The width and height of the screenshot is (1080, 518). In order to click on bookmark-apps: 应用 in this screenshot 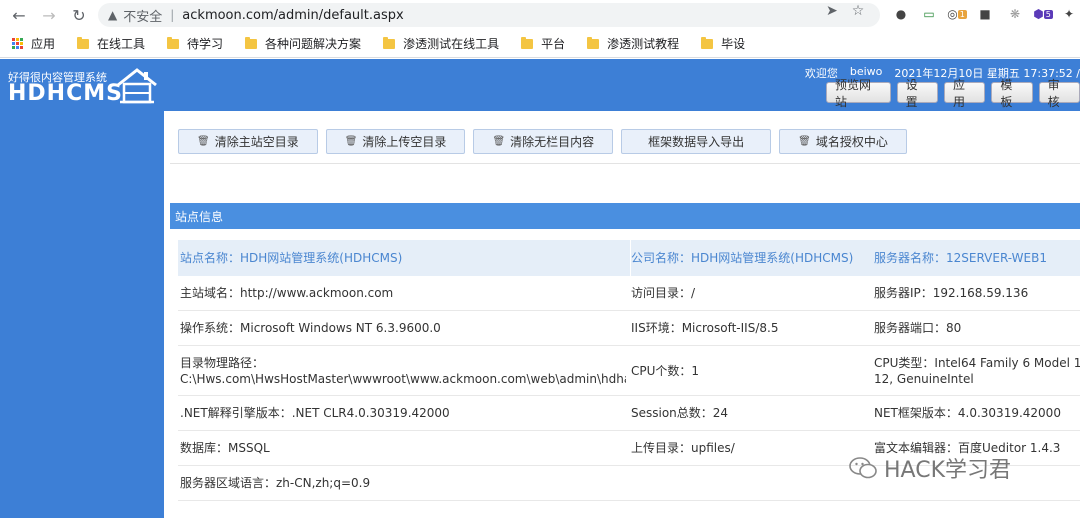, I will do `click(33, 43)`.